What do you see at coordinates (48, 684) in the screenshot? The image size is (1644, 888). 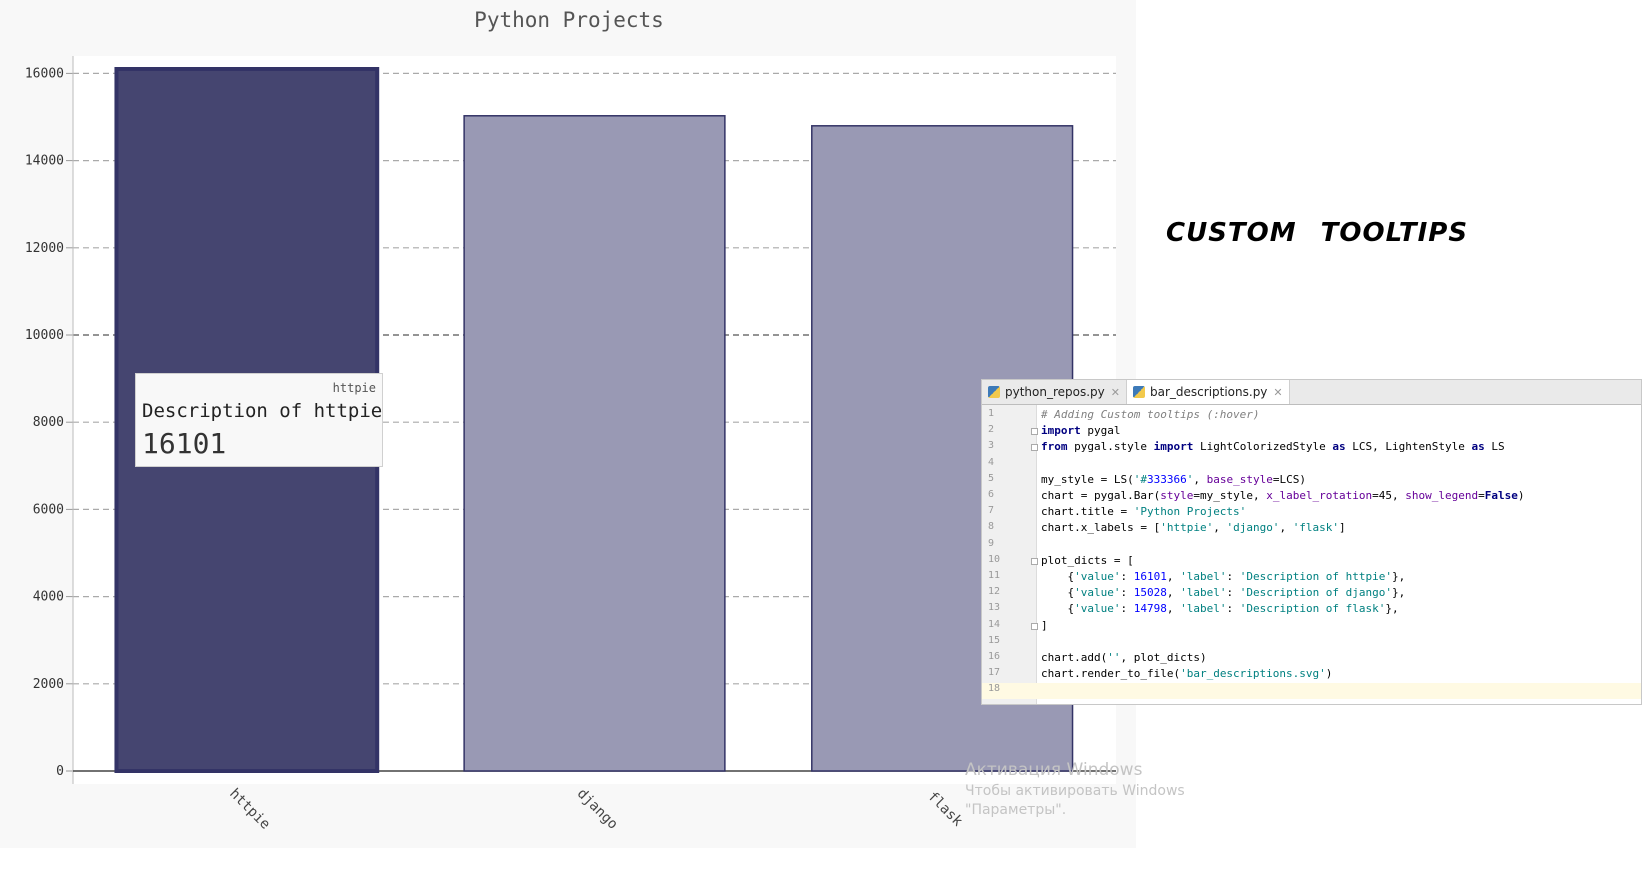 I see `y-tick-label: 2000` at bounding box center [48, 684].